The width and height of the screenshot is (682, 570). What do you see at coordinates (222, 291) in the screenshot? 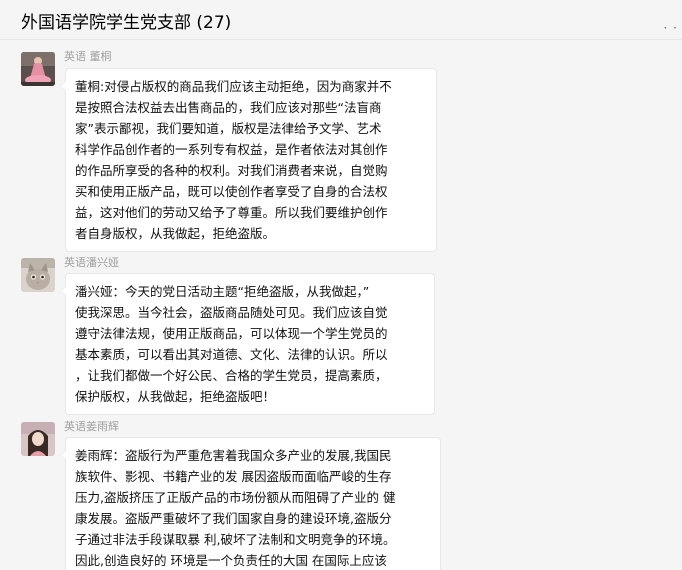
I see `message-line: 潘兴娅：今天的党日活动主题“拒绝盗版，从我做起，”` at bounding box center [222, 291].